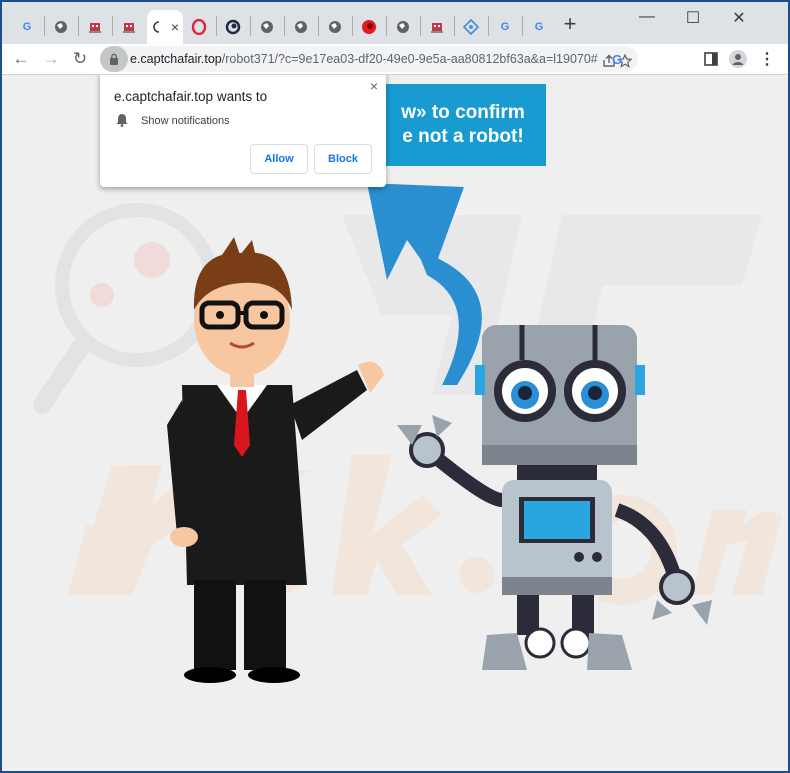  What do you see at coordinates (374, 86) in the screenshot?
I see `prompt-close-button: ×` at bounding box center [374, 86].